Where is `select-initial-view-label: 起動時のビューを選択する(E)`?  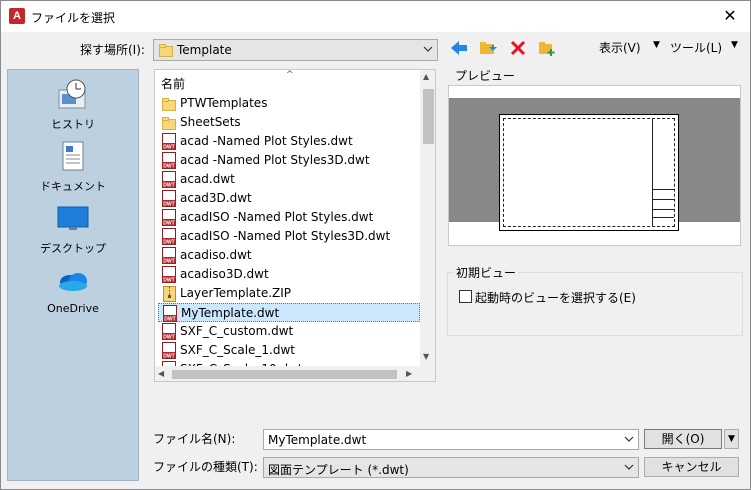
select-initial-view-label: 起動時のビューを選択する(E) is located at coordinates (555, 297).